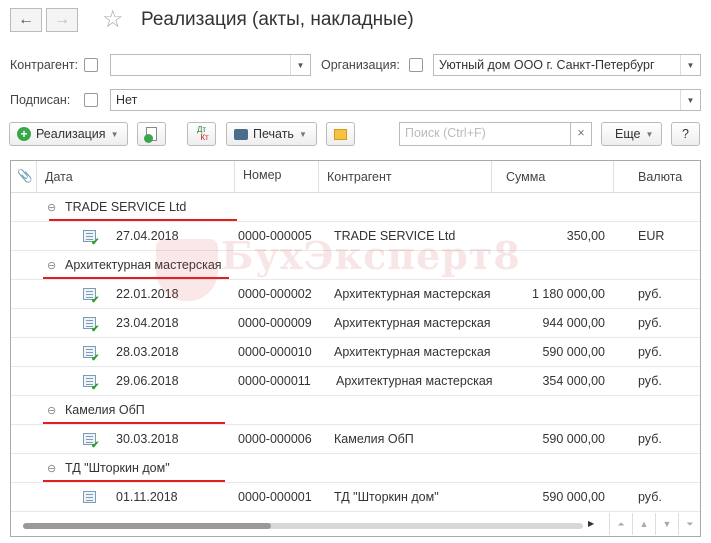 The height and width of the screenshot is (543, 711). Describe the element at coordinates (355, 468) in the screenshot. I see `group-row: ⊖ ТД "Шторкин дом"` at that location.